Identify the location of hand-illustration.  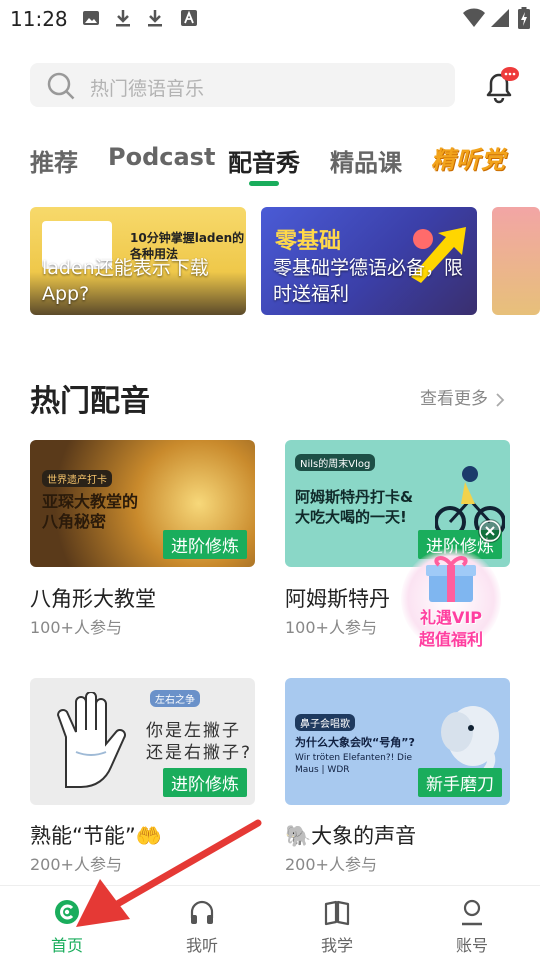
(91, 740).